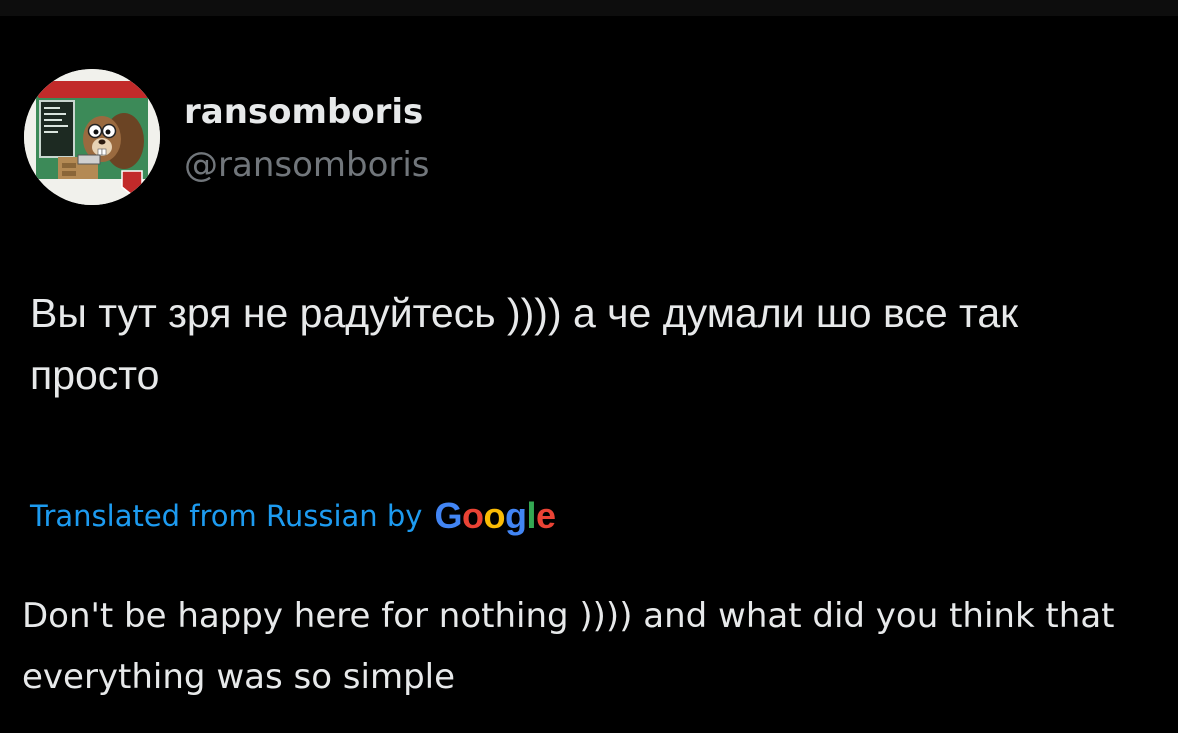  I want to click on google-letter: l, so click(531, 515).